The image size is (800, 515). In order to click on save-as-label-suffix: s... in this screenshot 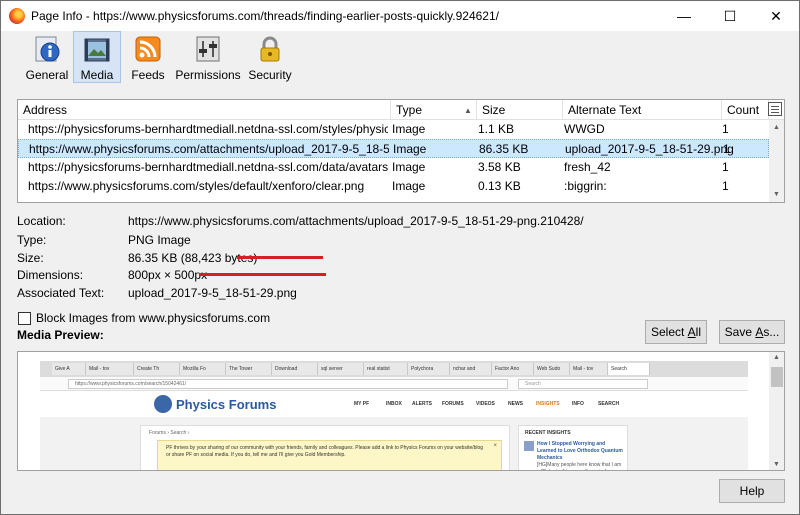, I will do `click(771, 332)`.